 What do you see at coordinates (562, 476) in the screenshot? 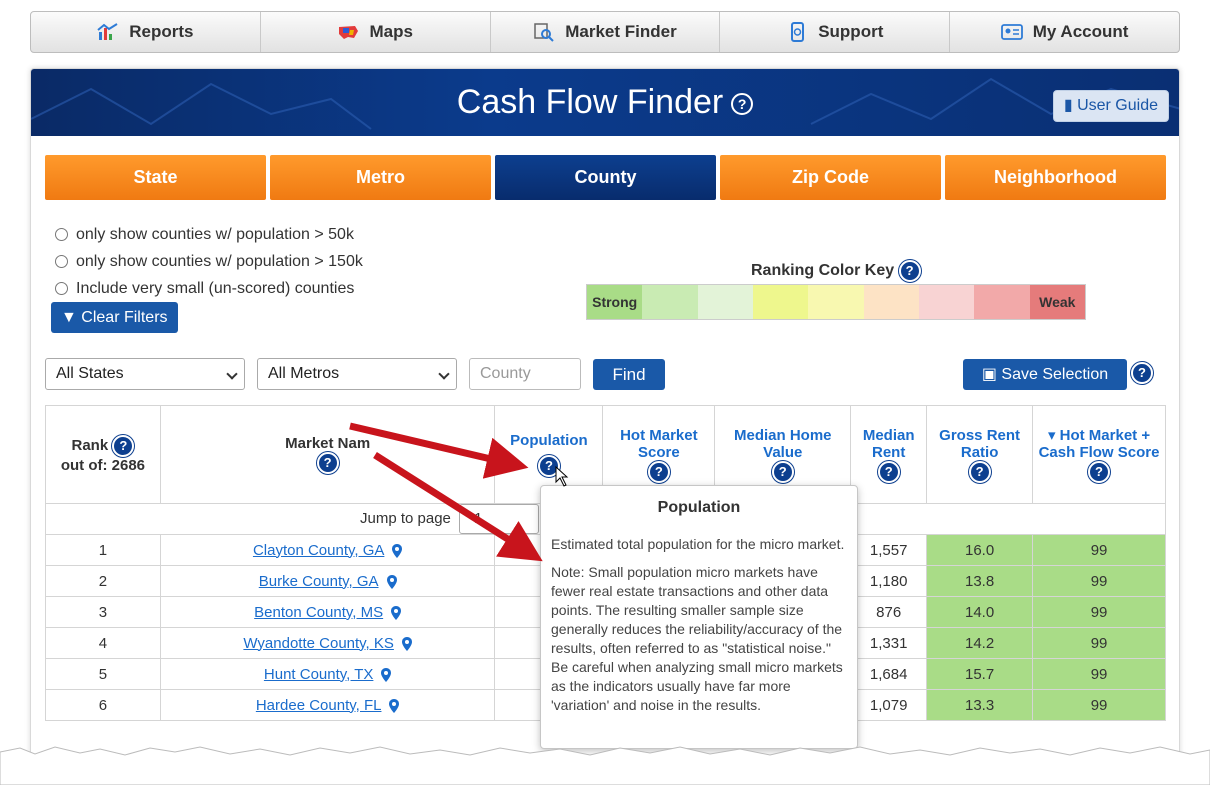
I see `mouse-cursor-icon` at bounding box center [562, 476].